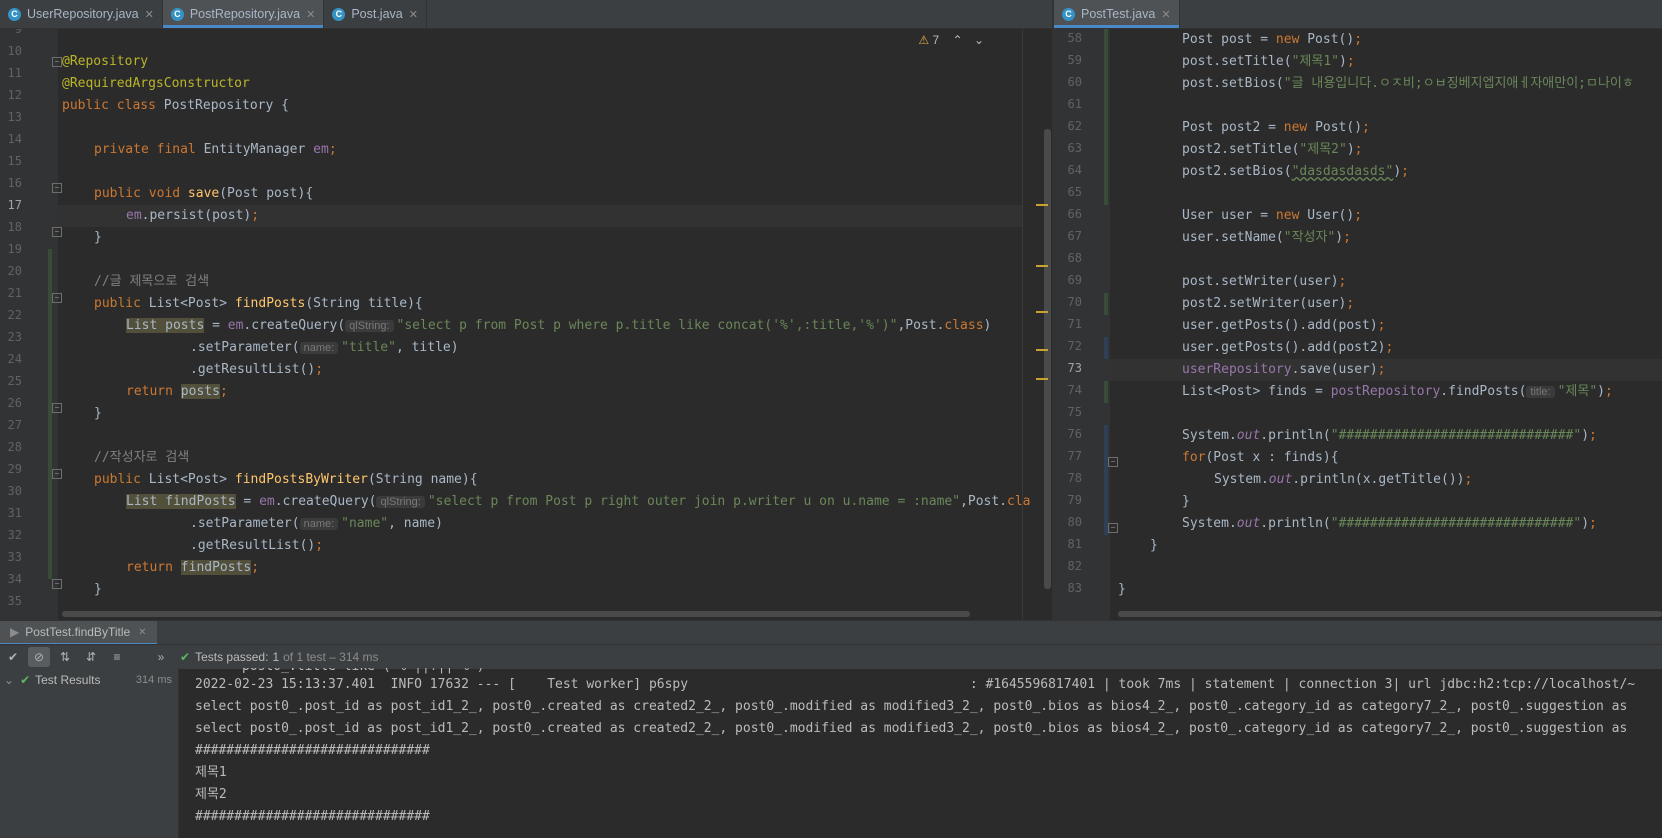  I want to click on tab-post-test: C PostTest.java ✕, so click(1117, 14).